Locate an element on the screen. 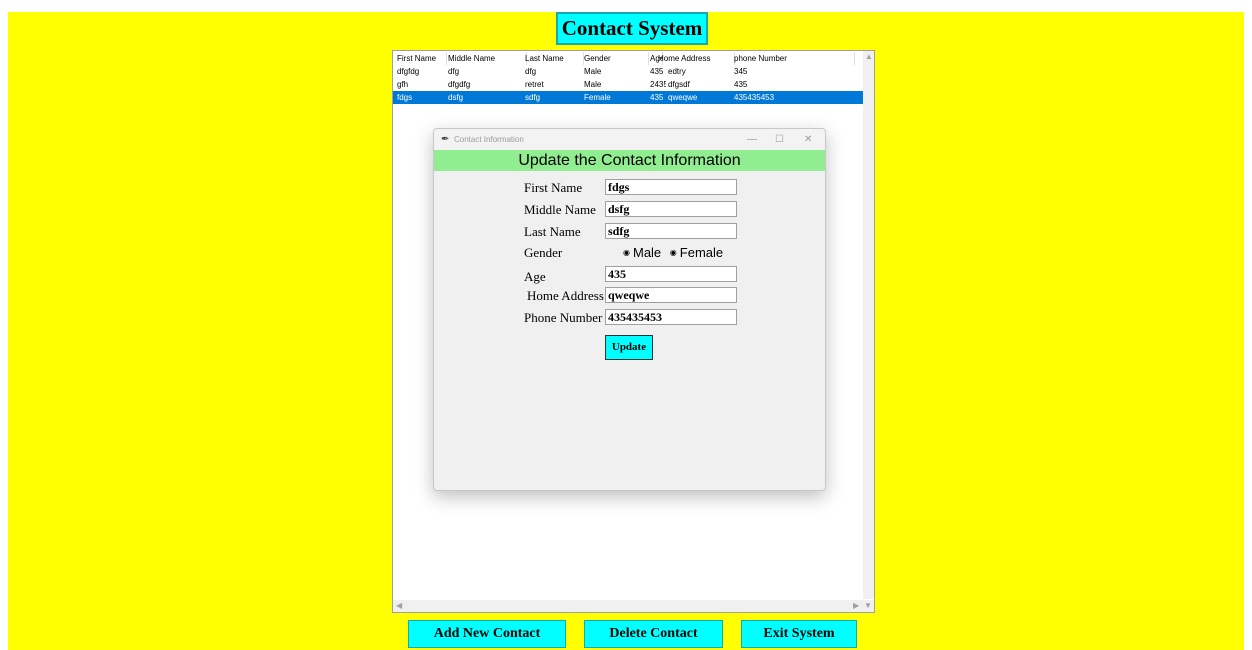 The width and height of the screenshot is (1252, 650). gender-radio-group: ◉ Male ◉ Female is located at coordinates (673, 253).